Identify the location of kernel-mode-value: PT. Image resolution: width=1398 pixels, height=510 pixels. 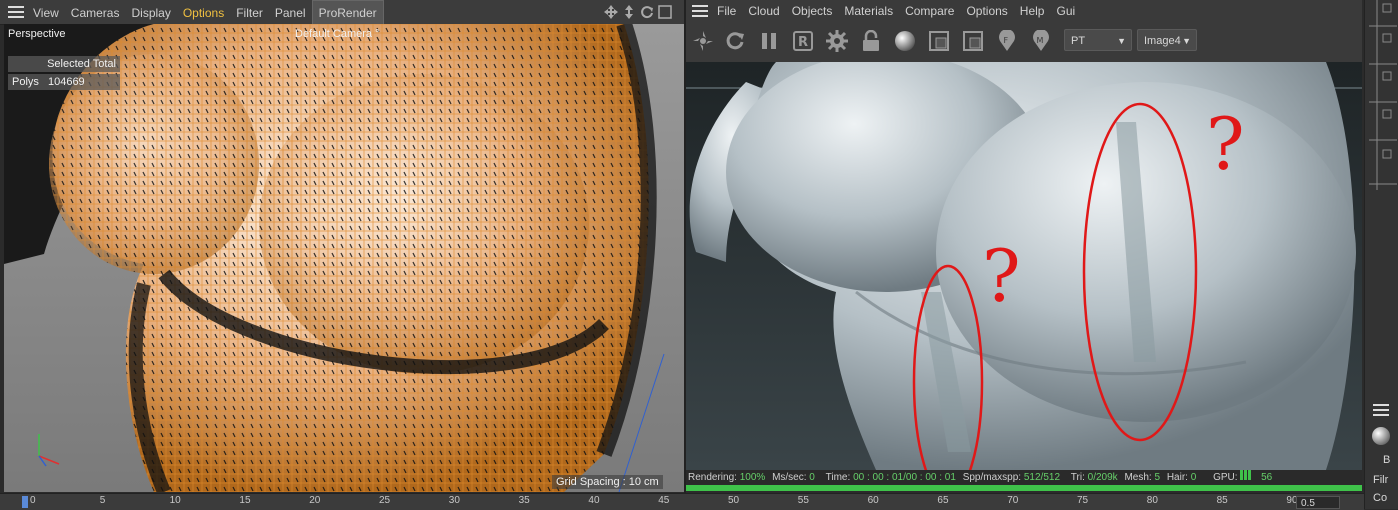
(1078, 41).